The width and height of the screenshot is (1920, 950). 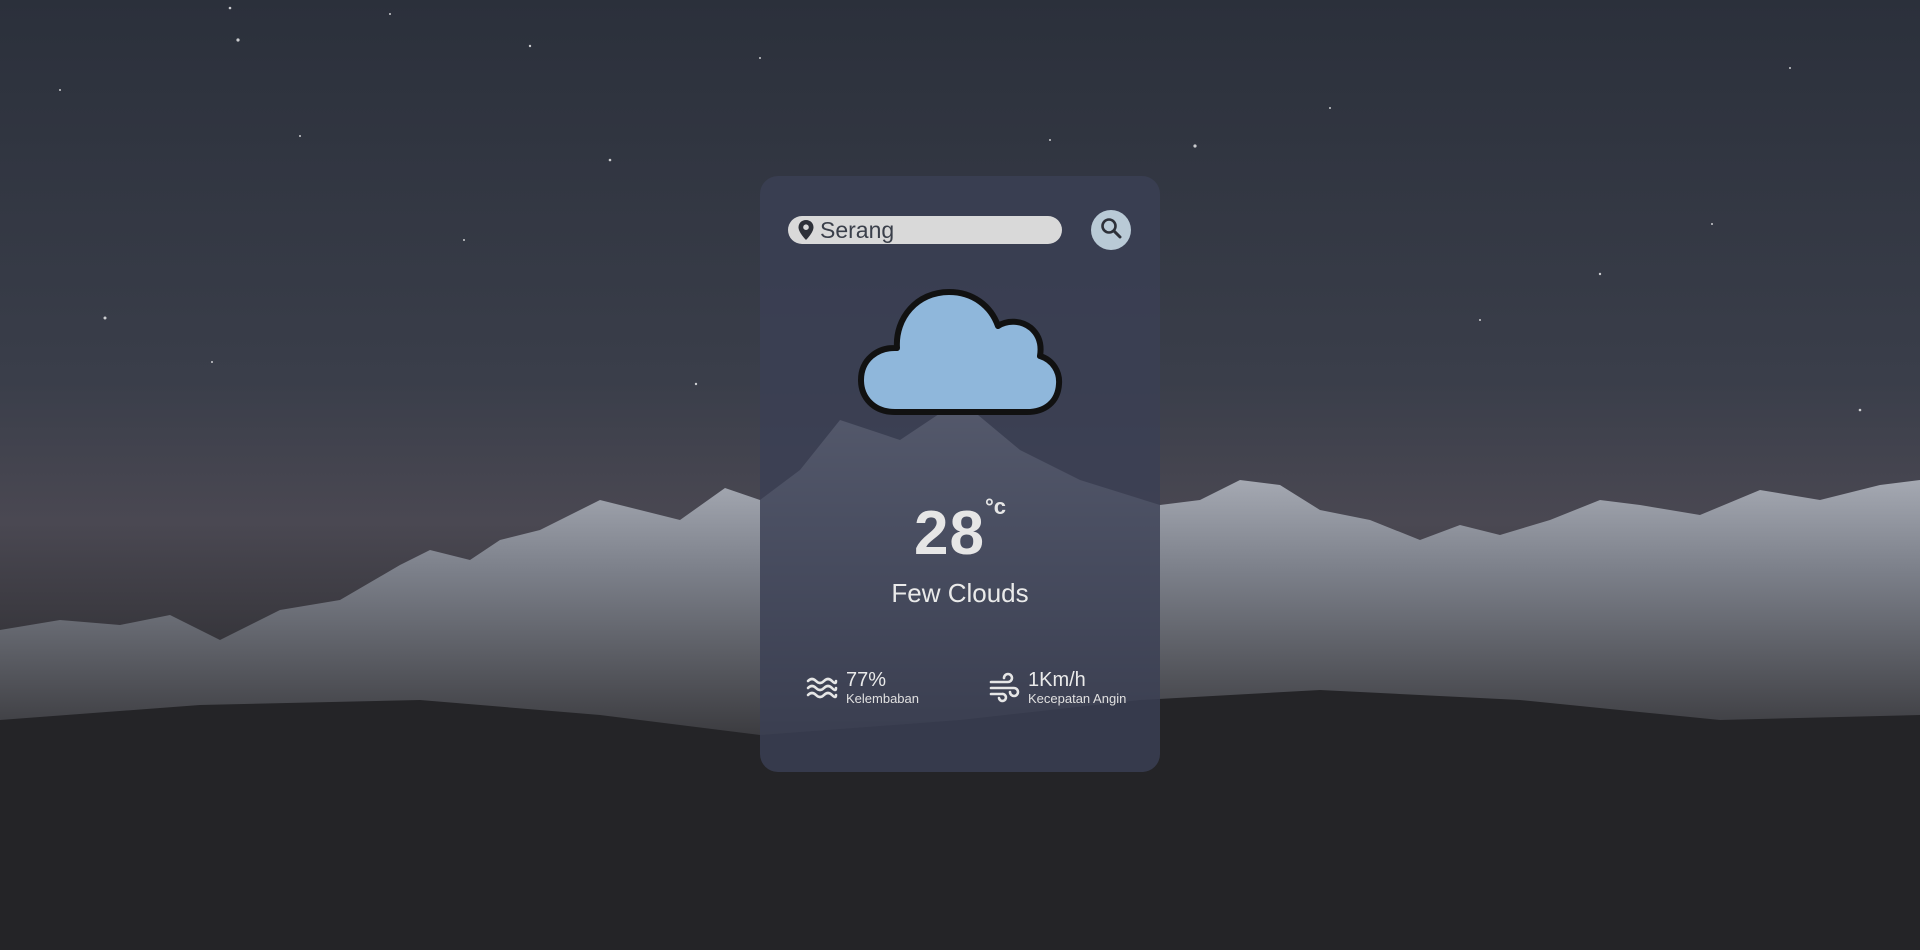 I want to click on water-waves-icon, so click(x=822, y=688).